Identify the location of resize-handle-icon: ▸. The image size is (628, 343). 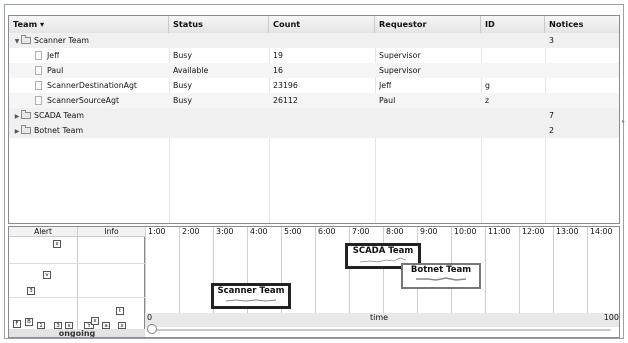
(623, 121).